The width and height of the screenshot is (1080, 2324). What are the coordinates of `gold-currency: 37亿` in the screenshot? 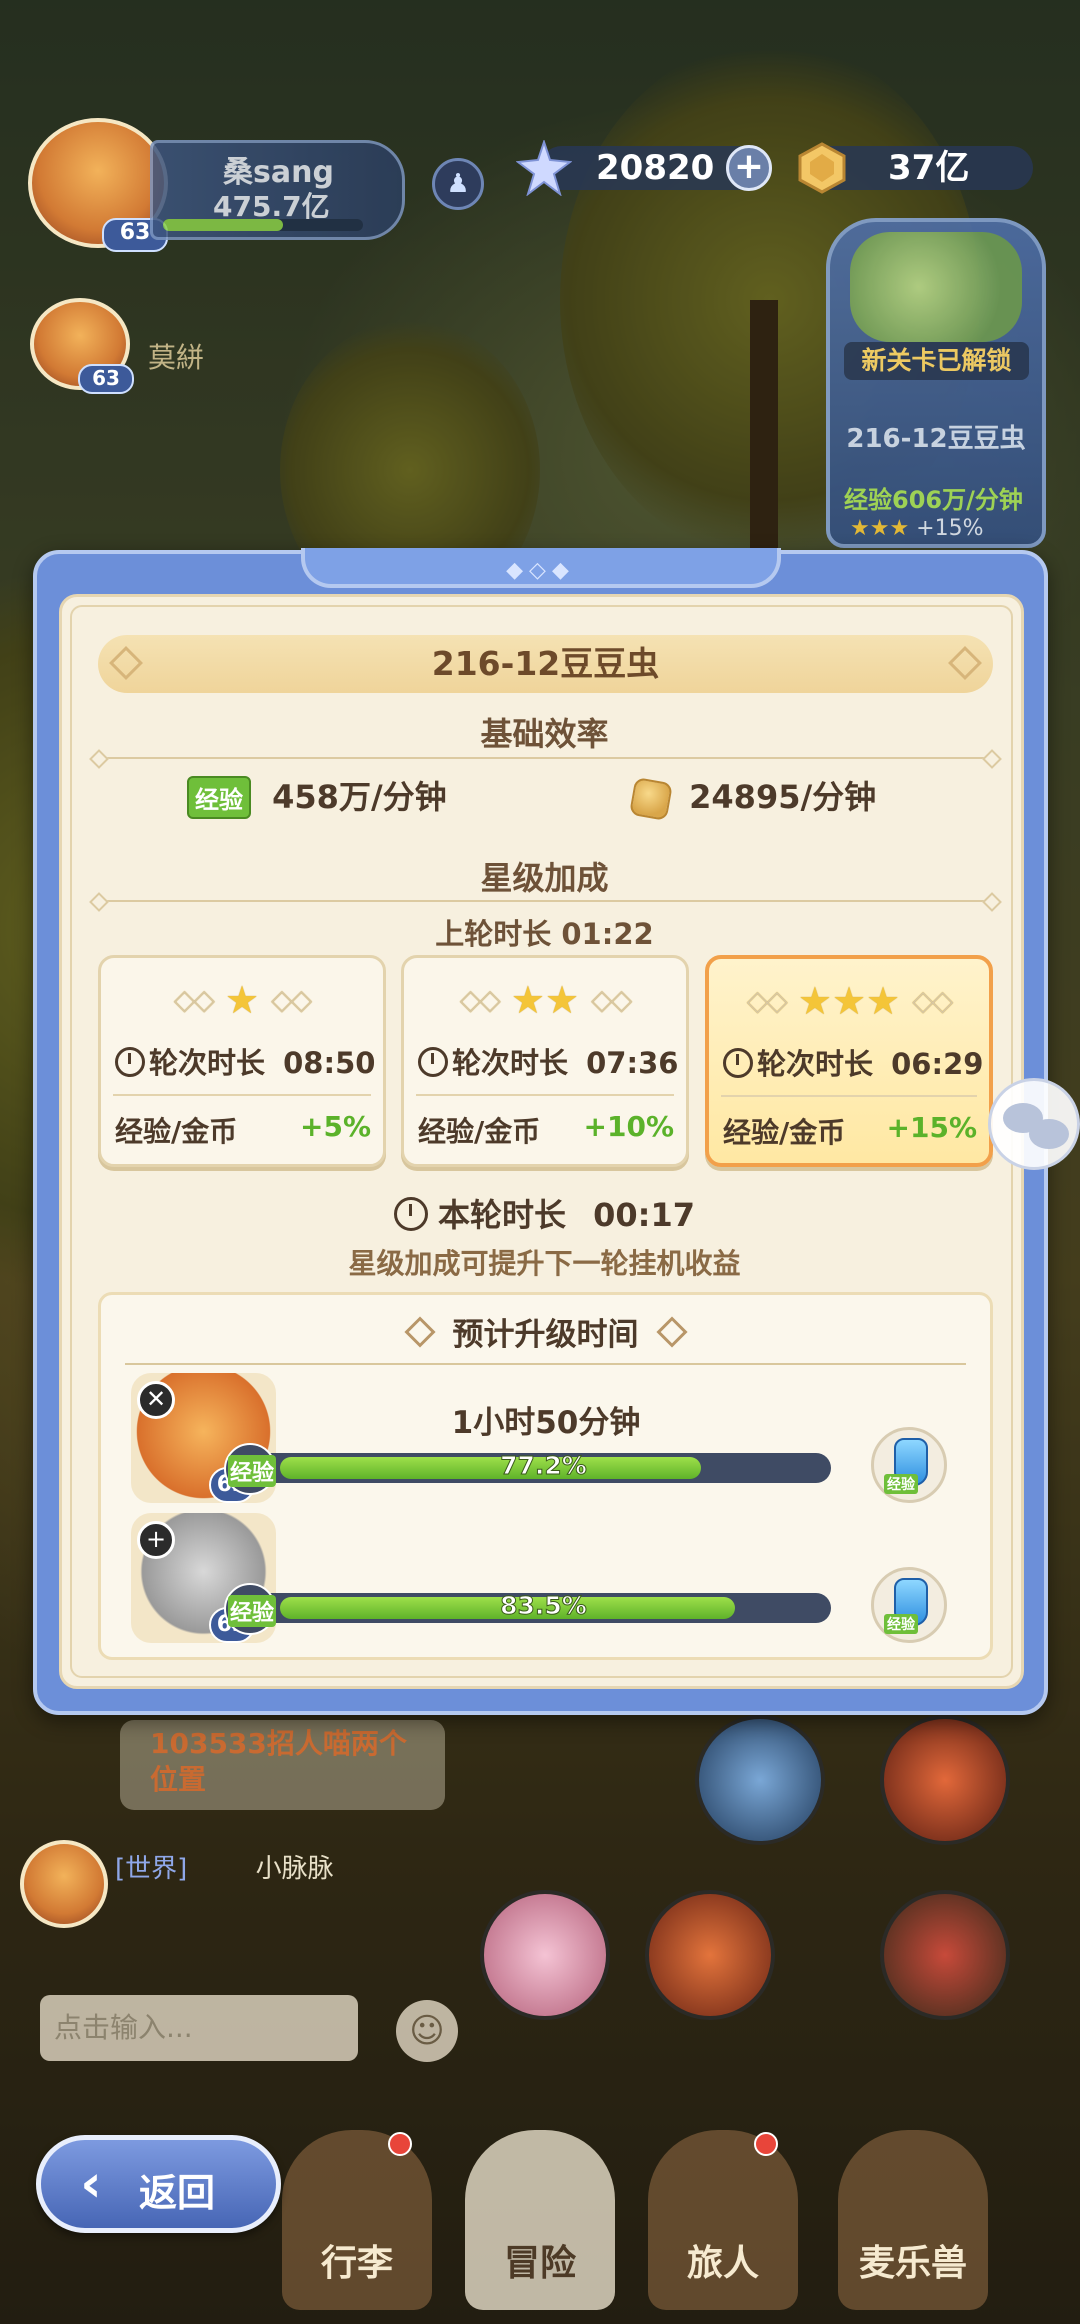 It's located at (915, 168).